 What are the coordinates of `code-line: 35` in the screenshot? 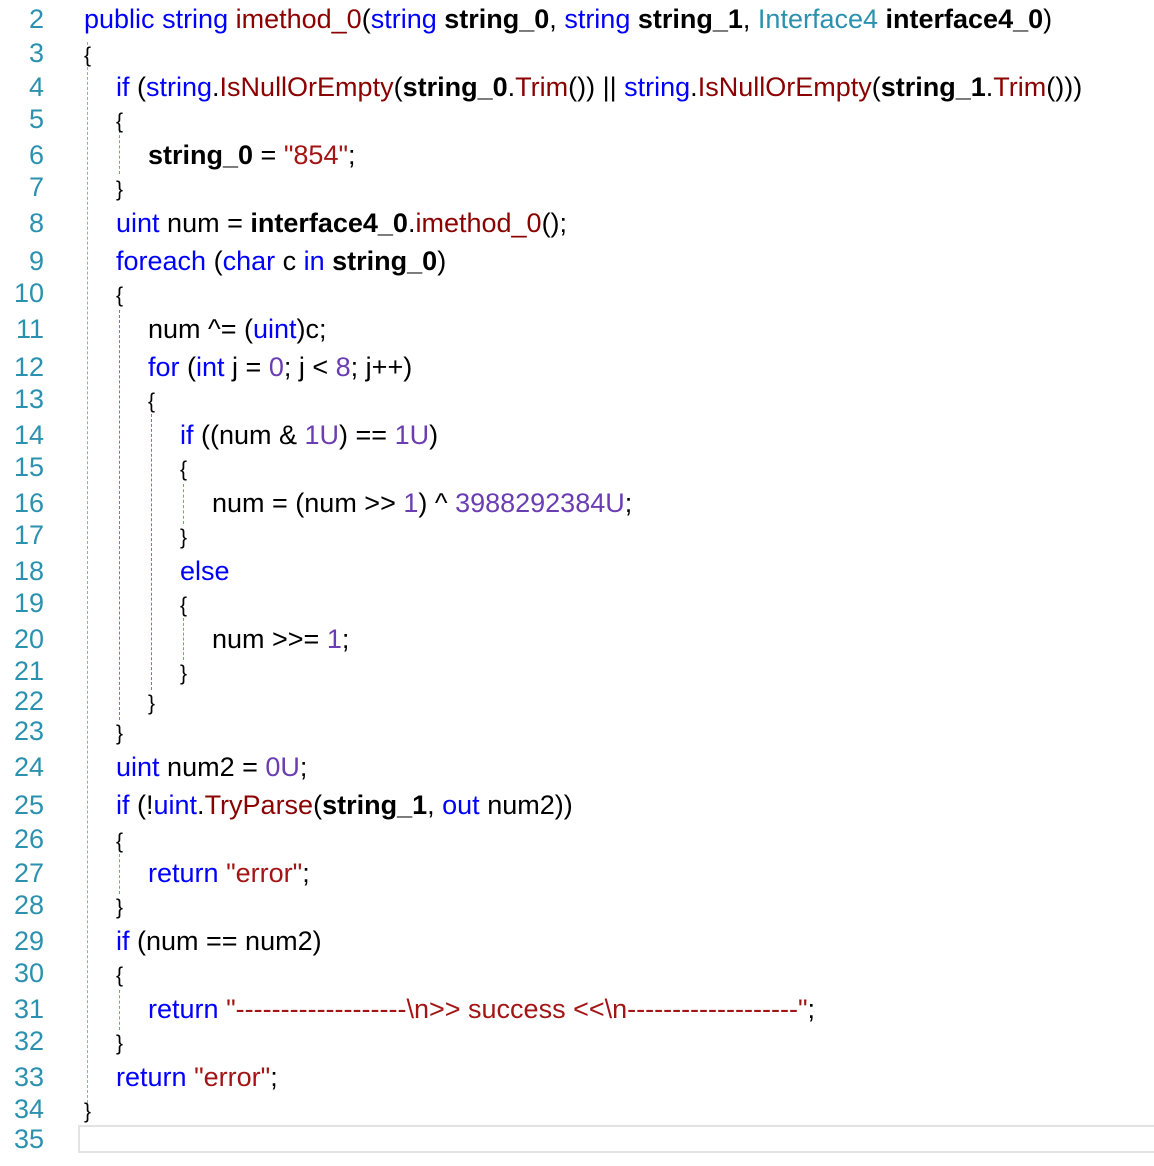 It's located at (577, 1139).